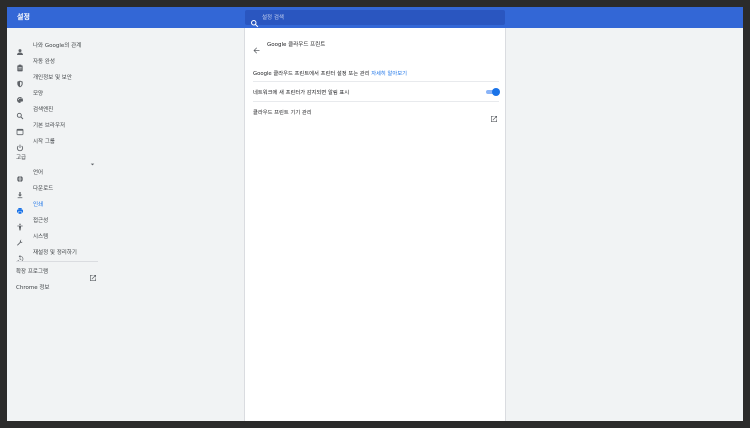  What do you see at coordinates (20, 223) in the screenshot?
I see `accessibility-icon` at bounding box center [20, 223].